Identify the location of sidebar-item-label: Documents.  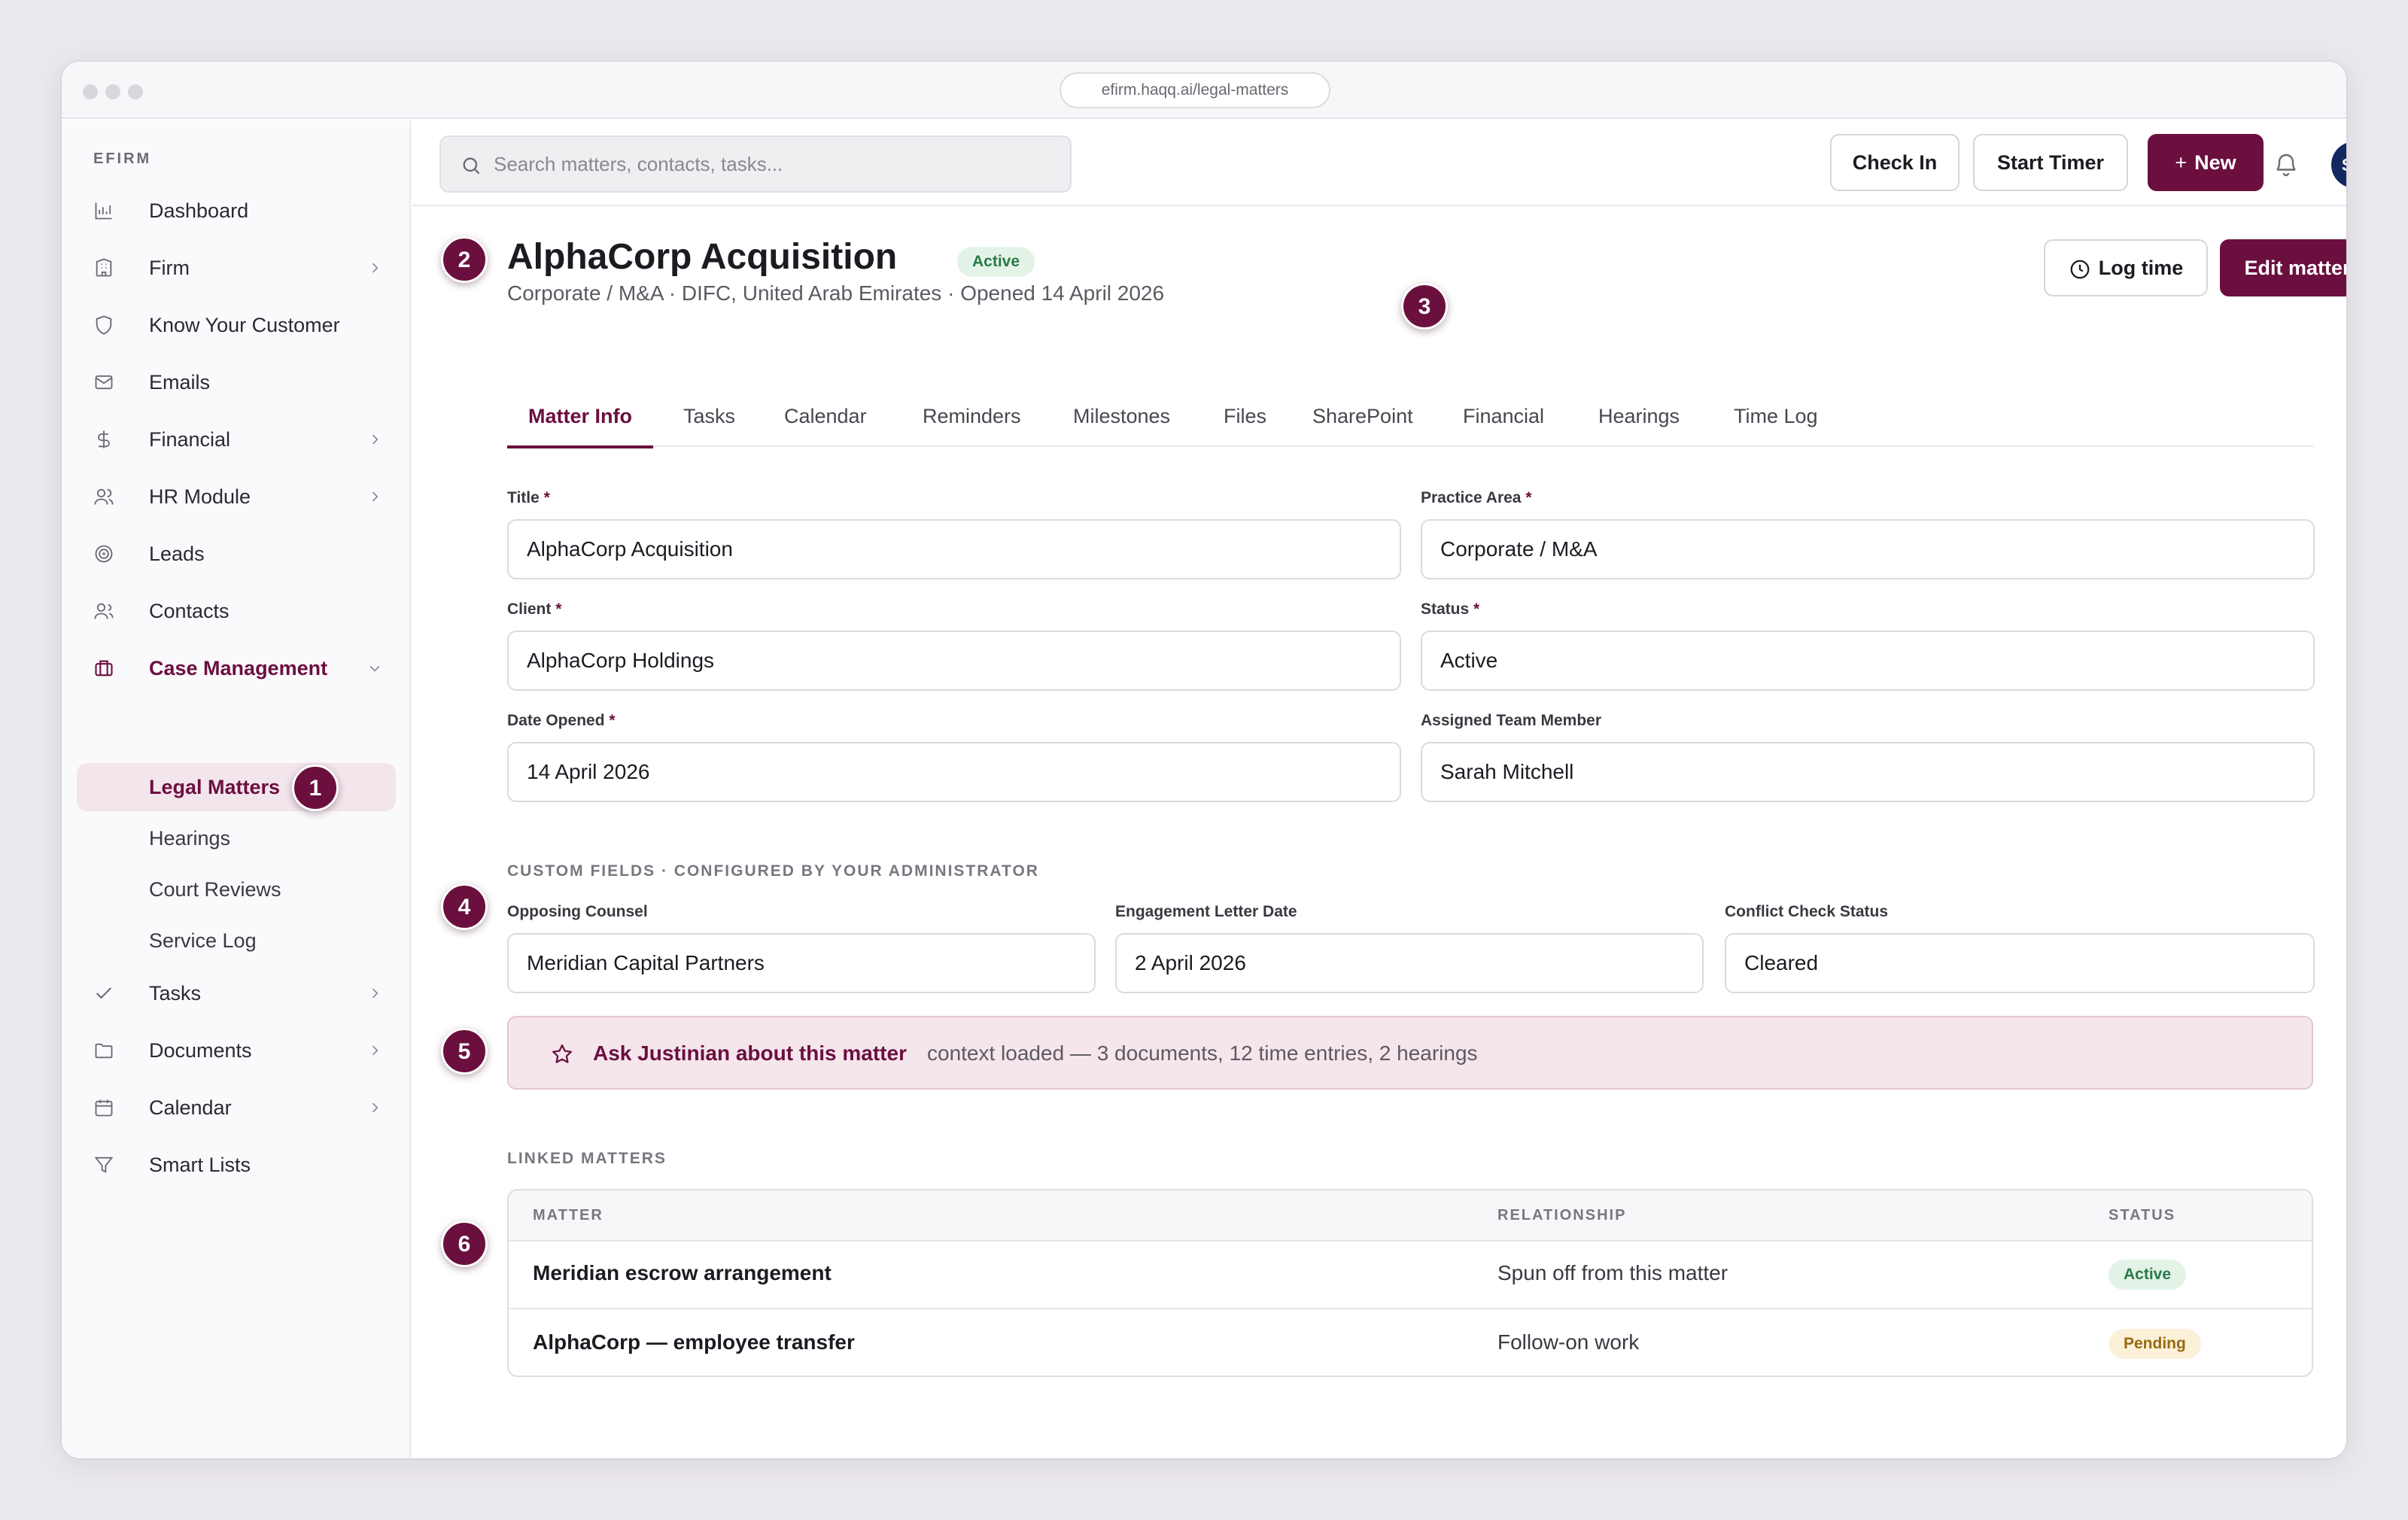
(200, 1050).